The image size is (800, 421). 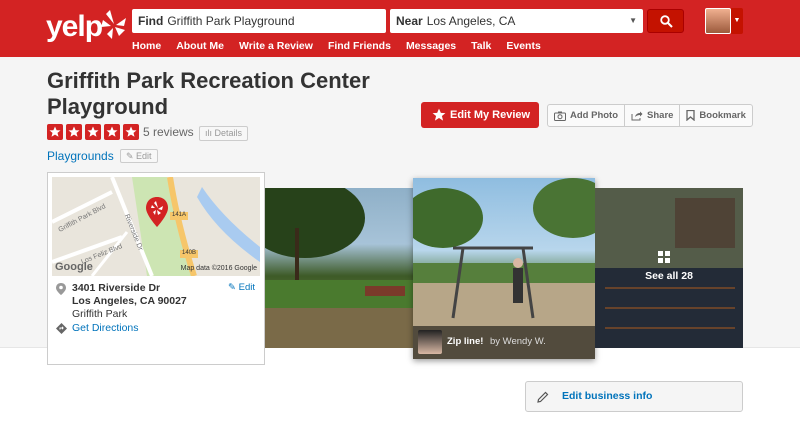 I want to click on address-neighborhood: Griffith Park, so click(x=100, y=314).